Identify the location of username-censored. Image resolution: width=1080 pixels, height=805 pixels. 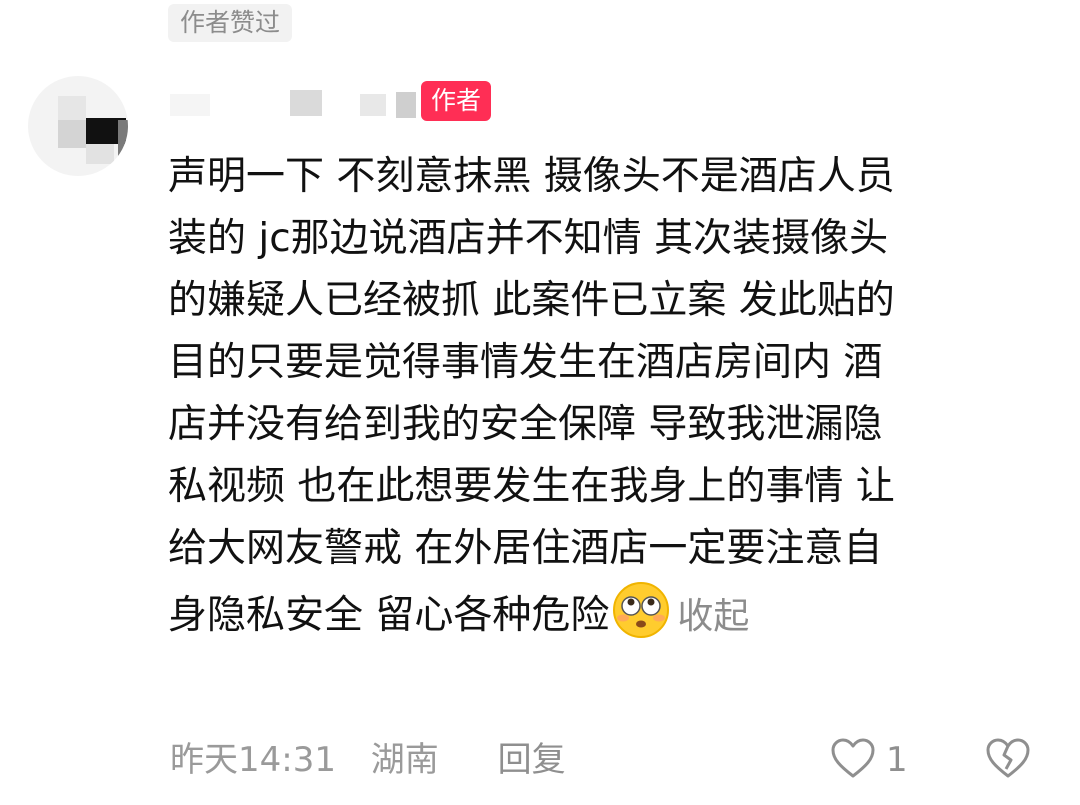
(295, 102).